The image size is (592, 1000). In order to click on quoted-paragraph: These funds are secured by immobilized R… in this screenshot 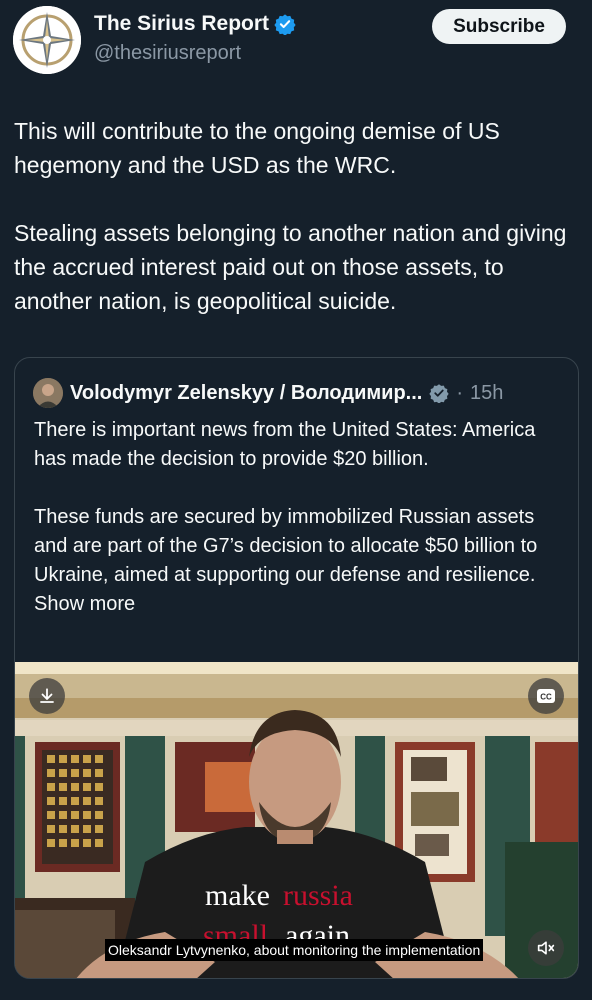, I will do `click(299, 561)`.